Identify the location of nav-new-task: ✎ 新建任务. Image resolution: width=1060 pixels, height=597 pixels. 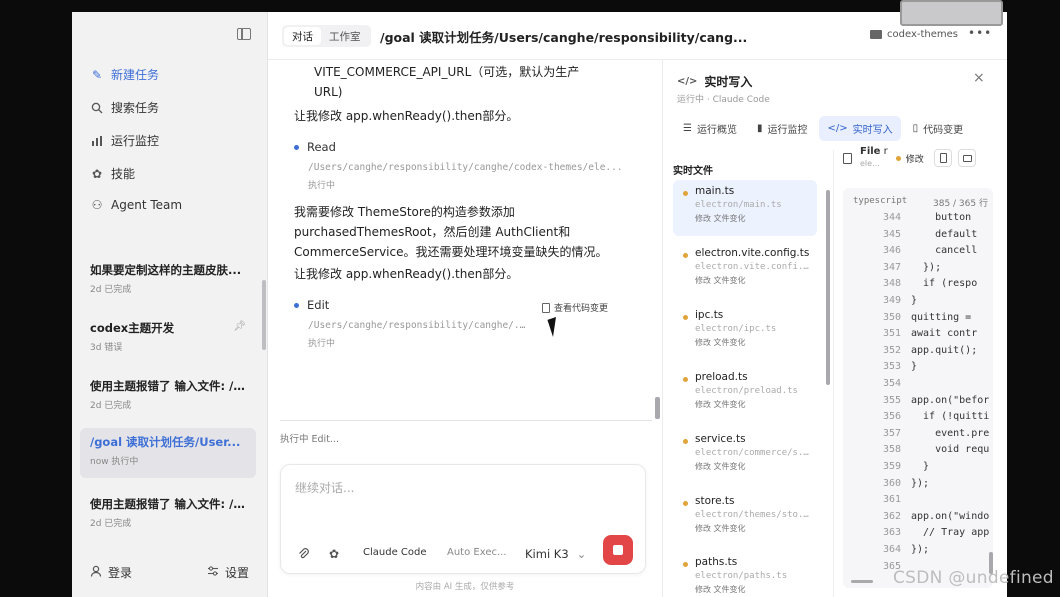
(124, 74).